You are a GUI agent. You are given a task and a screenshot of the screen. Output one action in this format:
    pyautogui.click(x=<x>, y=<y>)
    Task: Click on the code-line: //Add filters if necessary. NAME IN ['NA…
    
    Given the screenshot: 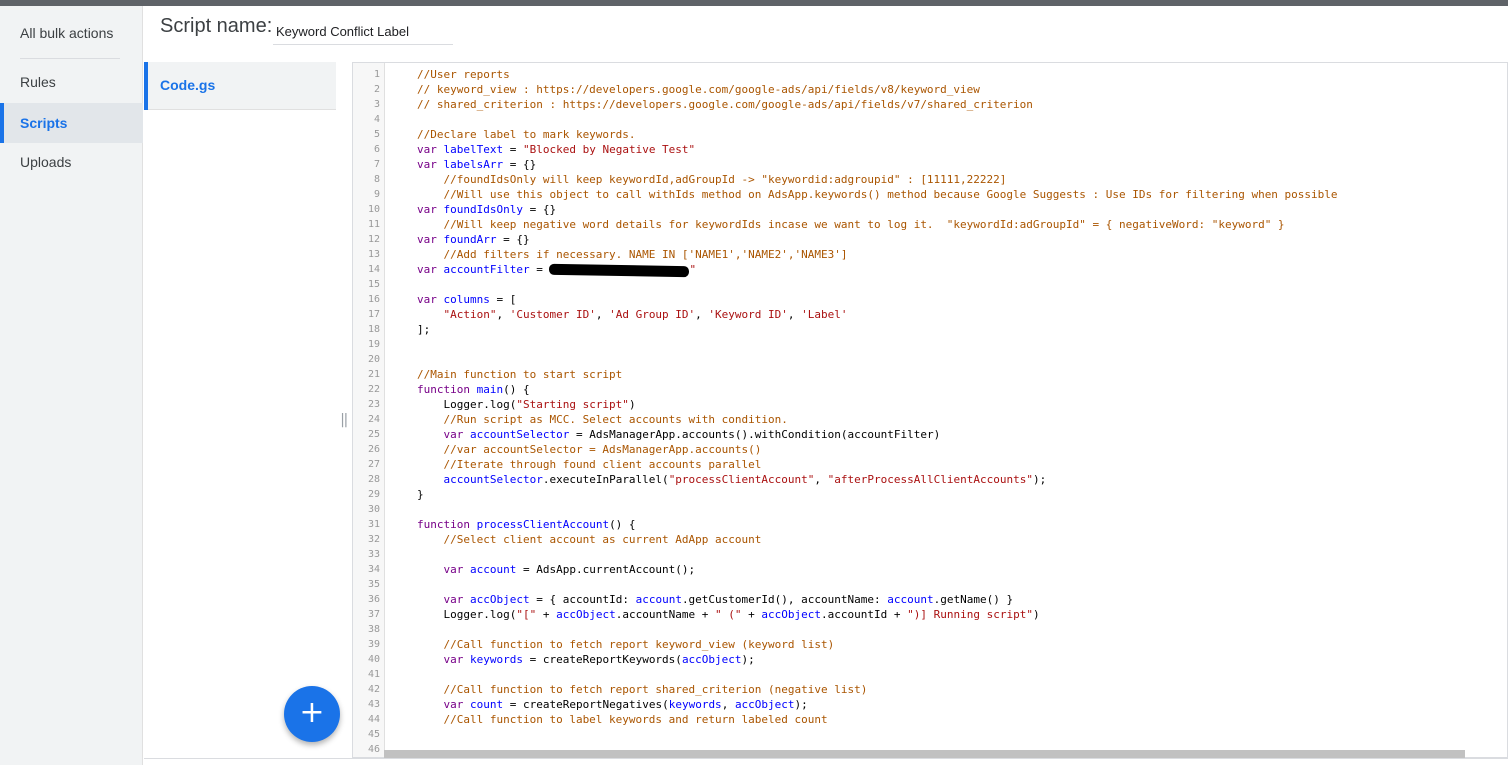 What is the action you would take?
    pyautogui.click(x=632, y=254)
    